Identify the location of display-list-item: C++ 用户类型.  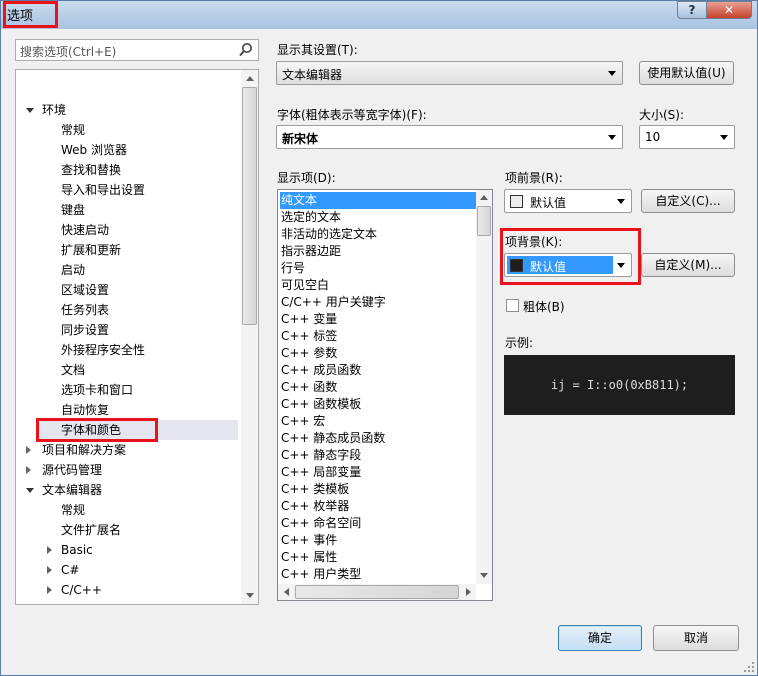
(320, 574).